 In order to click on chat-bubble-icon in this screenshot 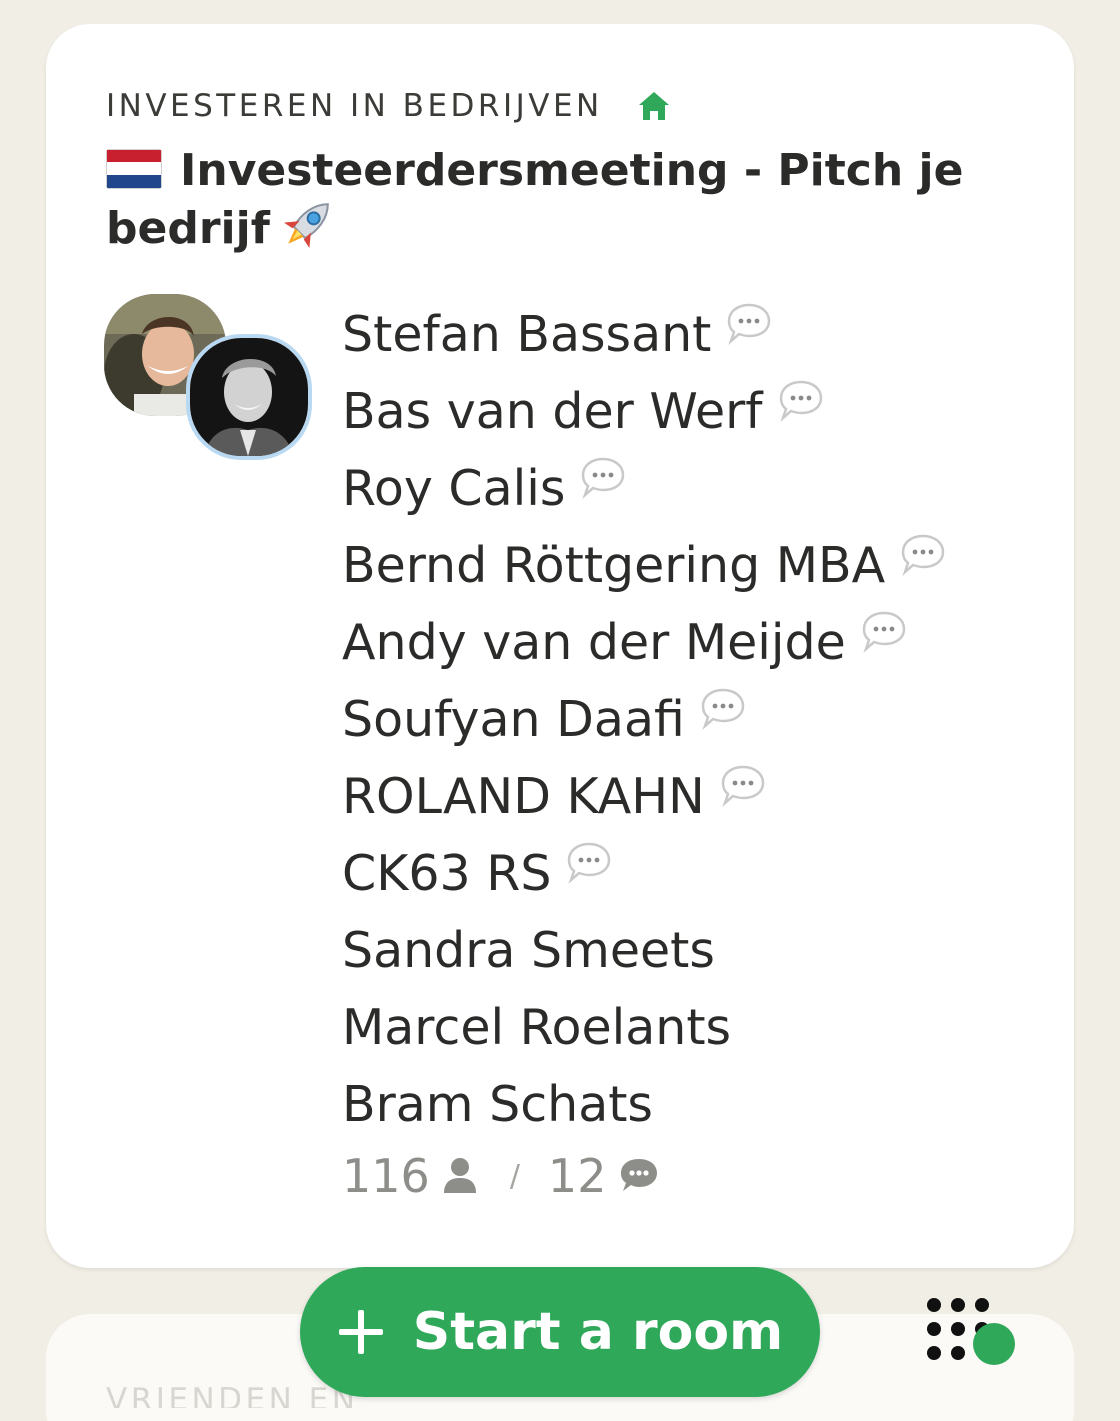, I will do `click(639, 1175)`.